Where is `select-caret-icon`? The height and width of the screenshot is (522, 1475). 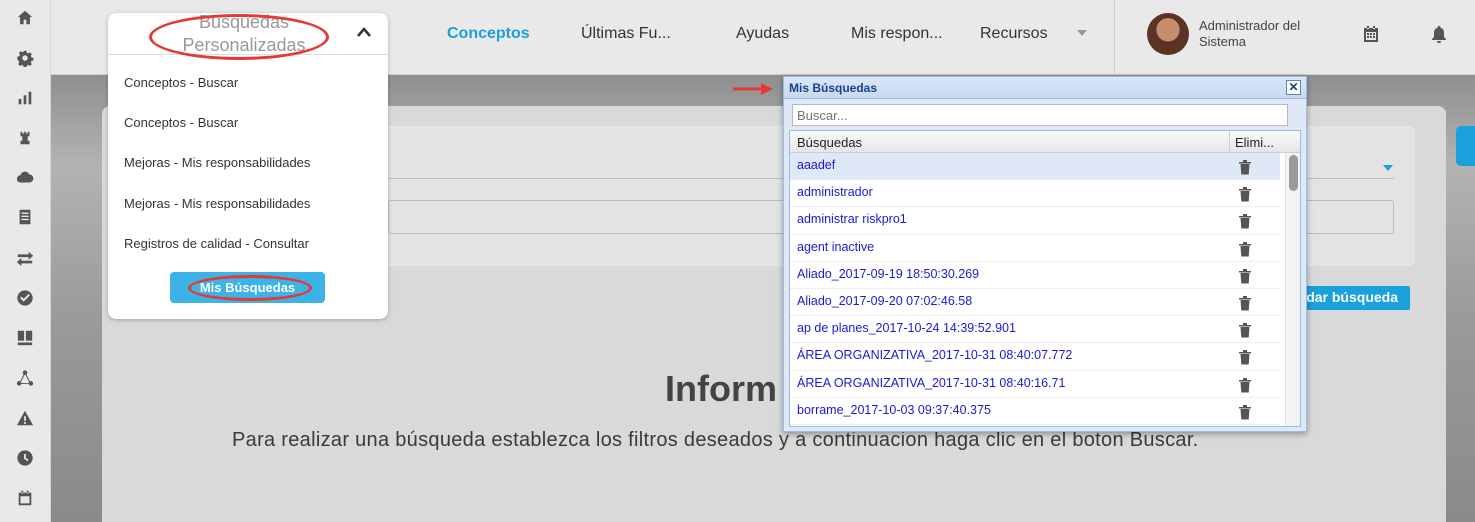
select-caret-icon is located at coordinates (1388, 168).